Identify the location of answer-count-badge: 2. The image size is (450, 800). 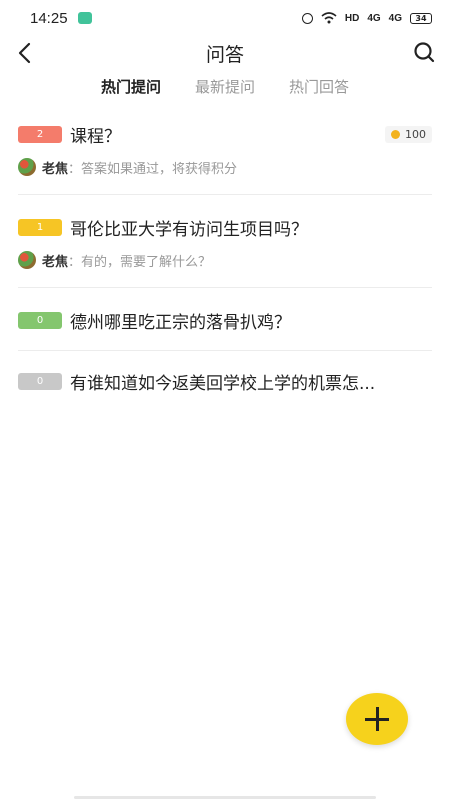
(40, 134).